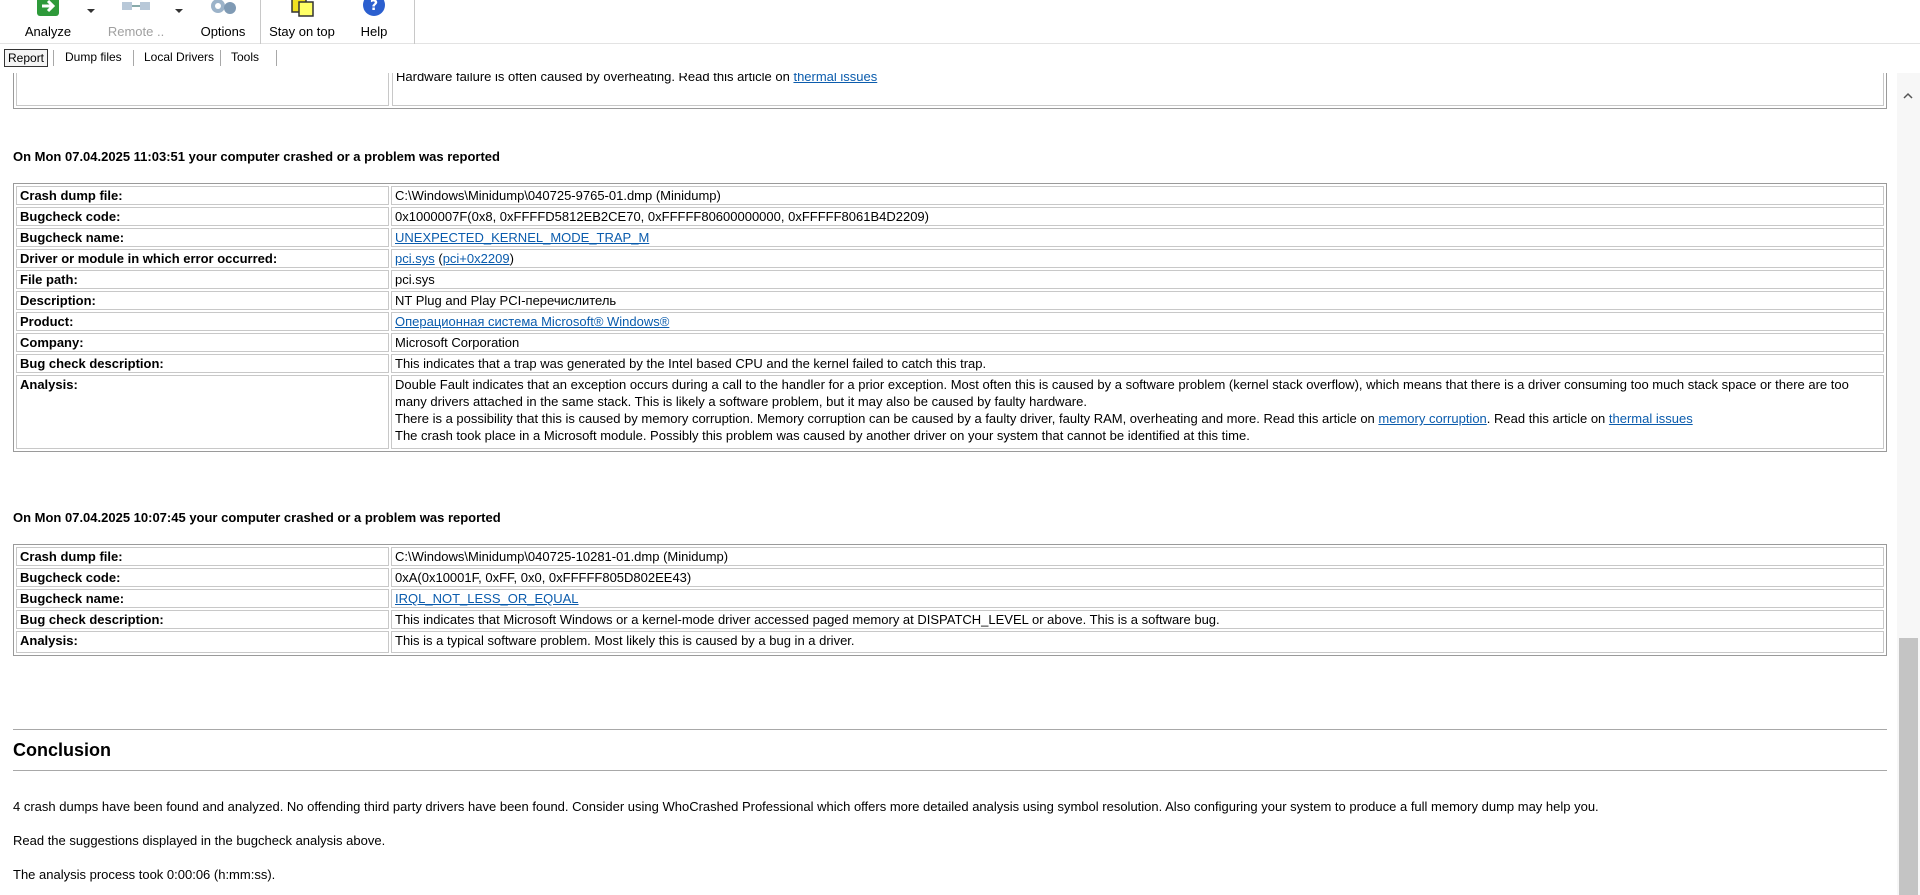 This screenshot has width=1920, height=895. Describe the element at coordinates (223, 22) in the screenshot. I see `options-button: Options` at that location.